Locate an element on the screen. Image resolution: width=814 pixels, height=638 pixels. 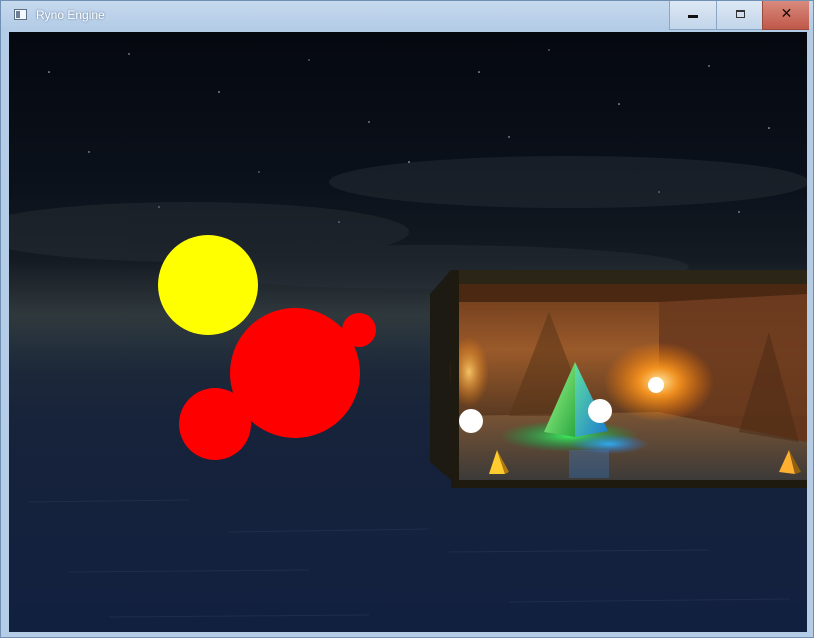
close-button: ✕ is located at coordinates (785, 15).